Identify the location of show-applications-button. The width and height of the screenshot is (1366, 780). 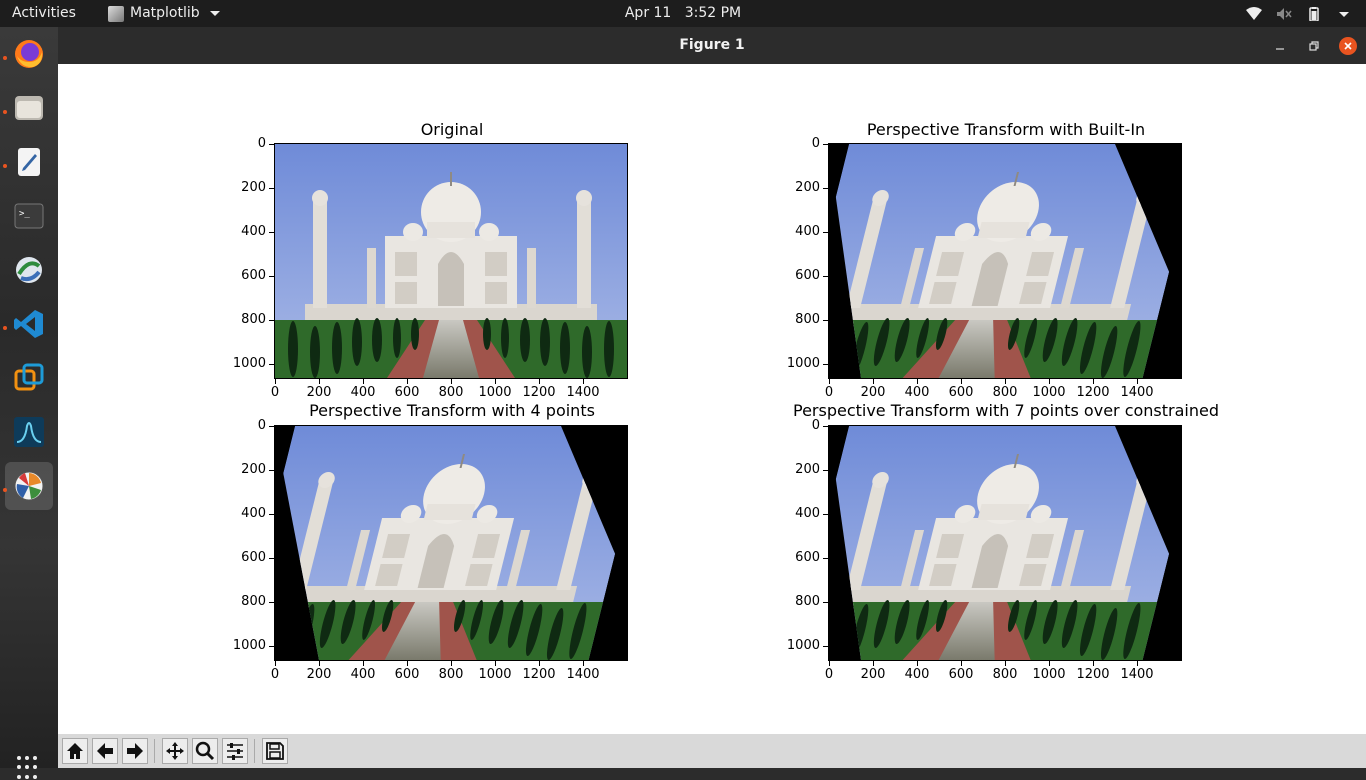
(29, 768).